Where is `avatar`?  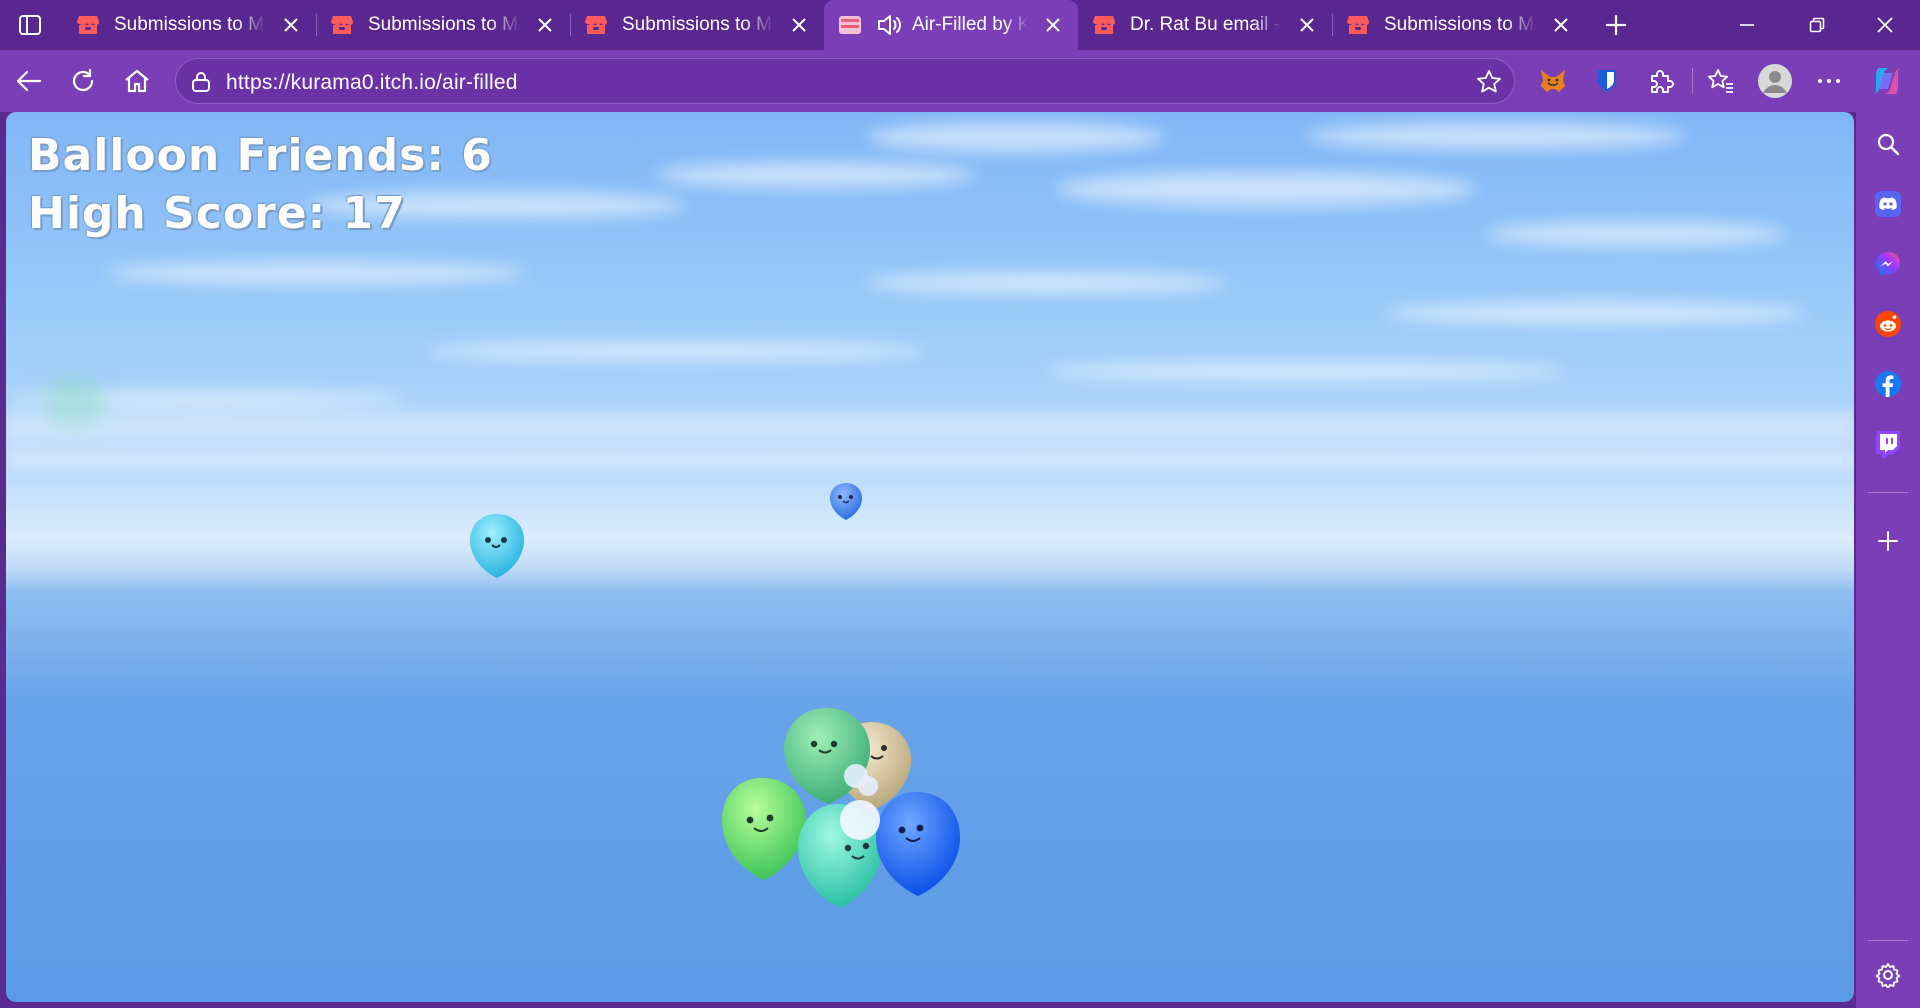 avatar is located at coordinates (1775, 81).